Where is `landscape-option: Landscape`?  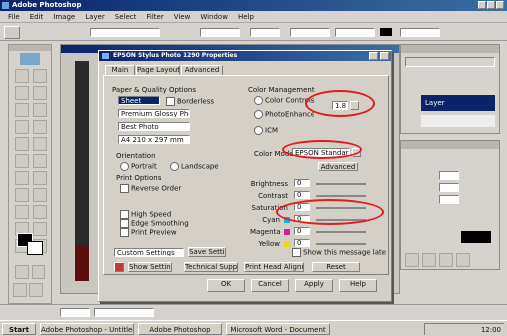
landscape-option: Landscape is located at coordinates (195, 166).